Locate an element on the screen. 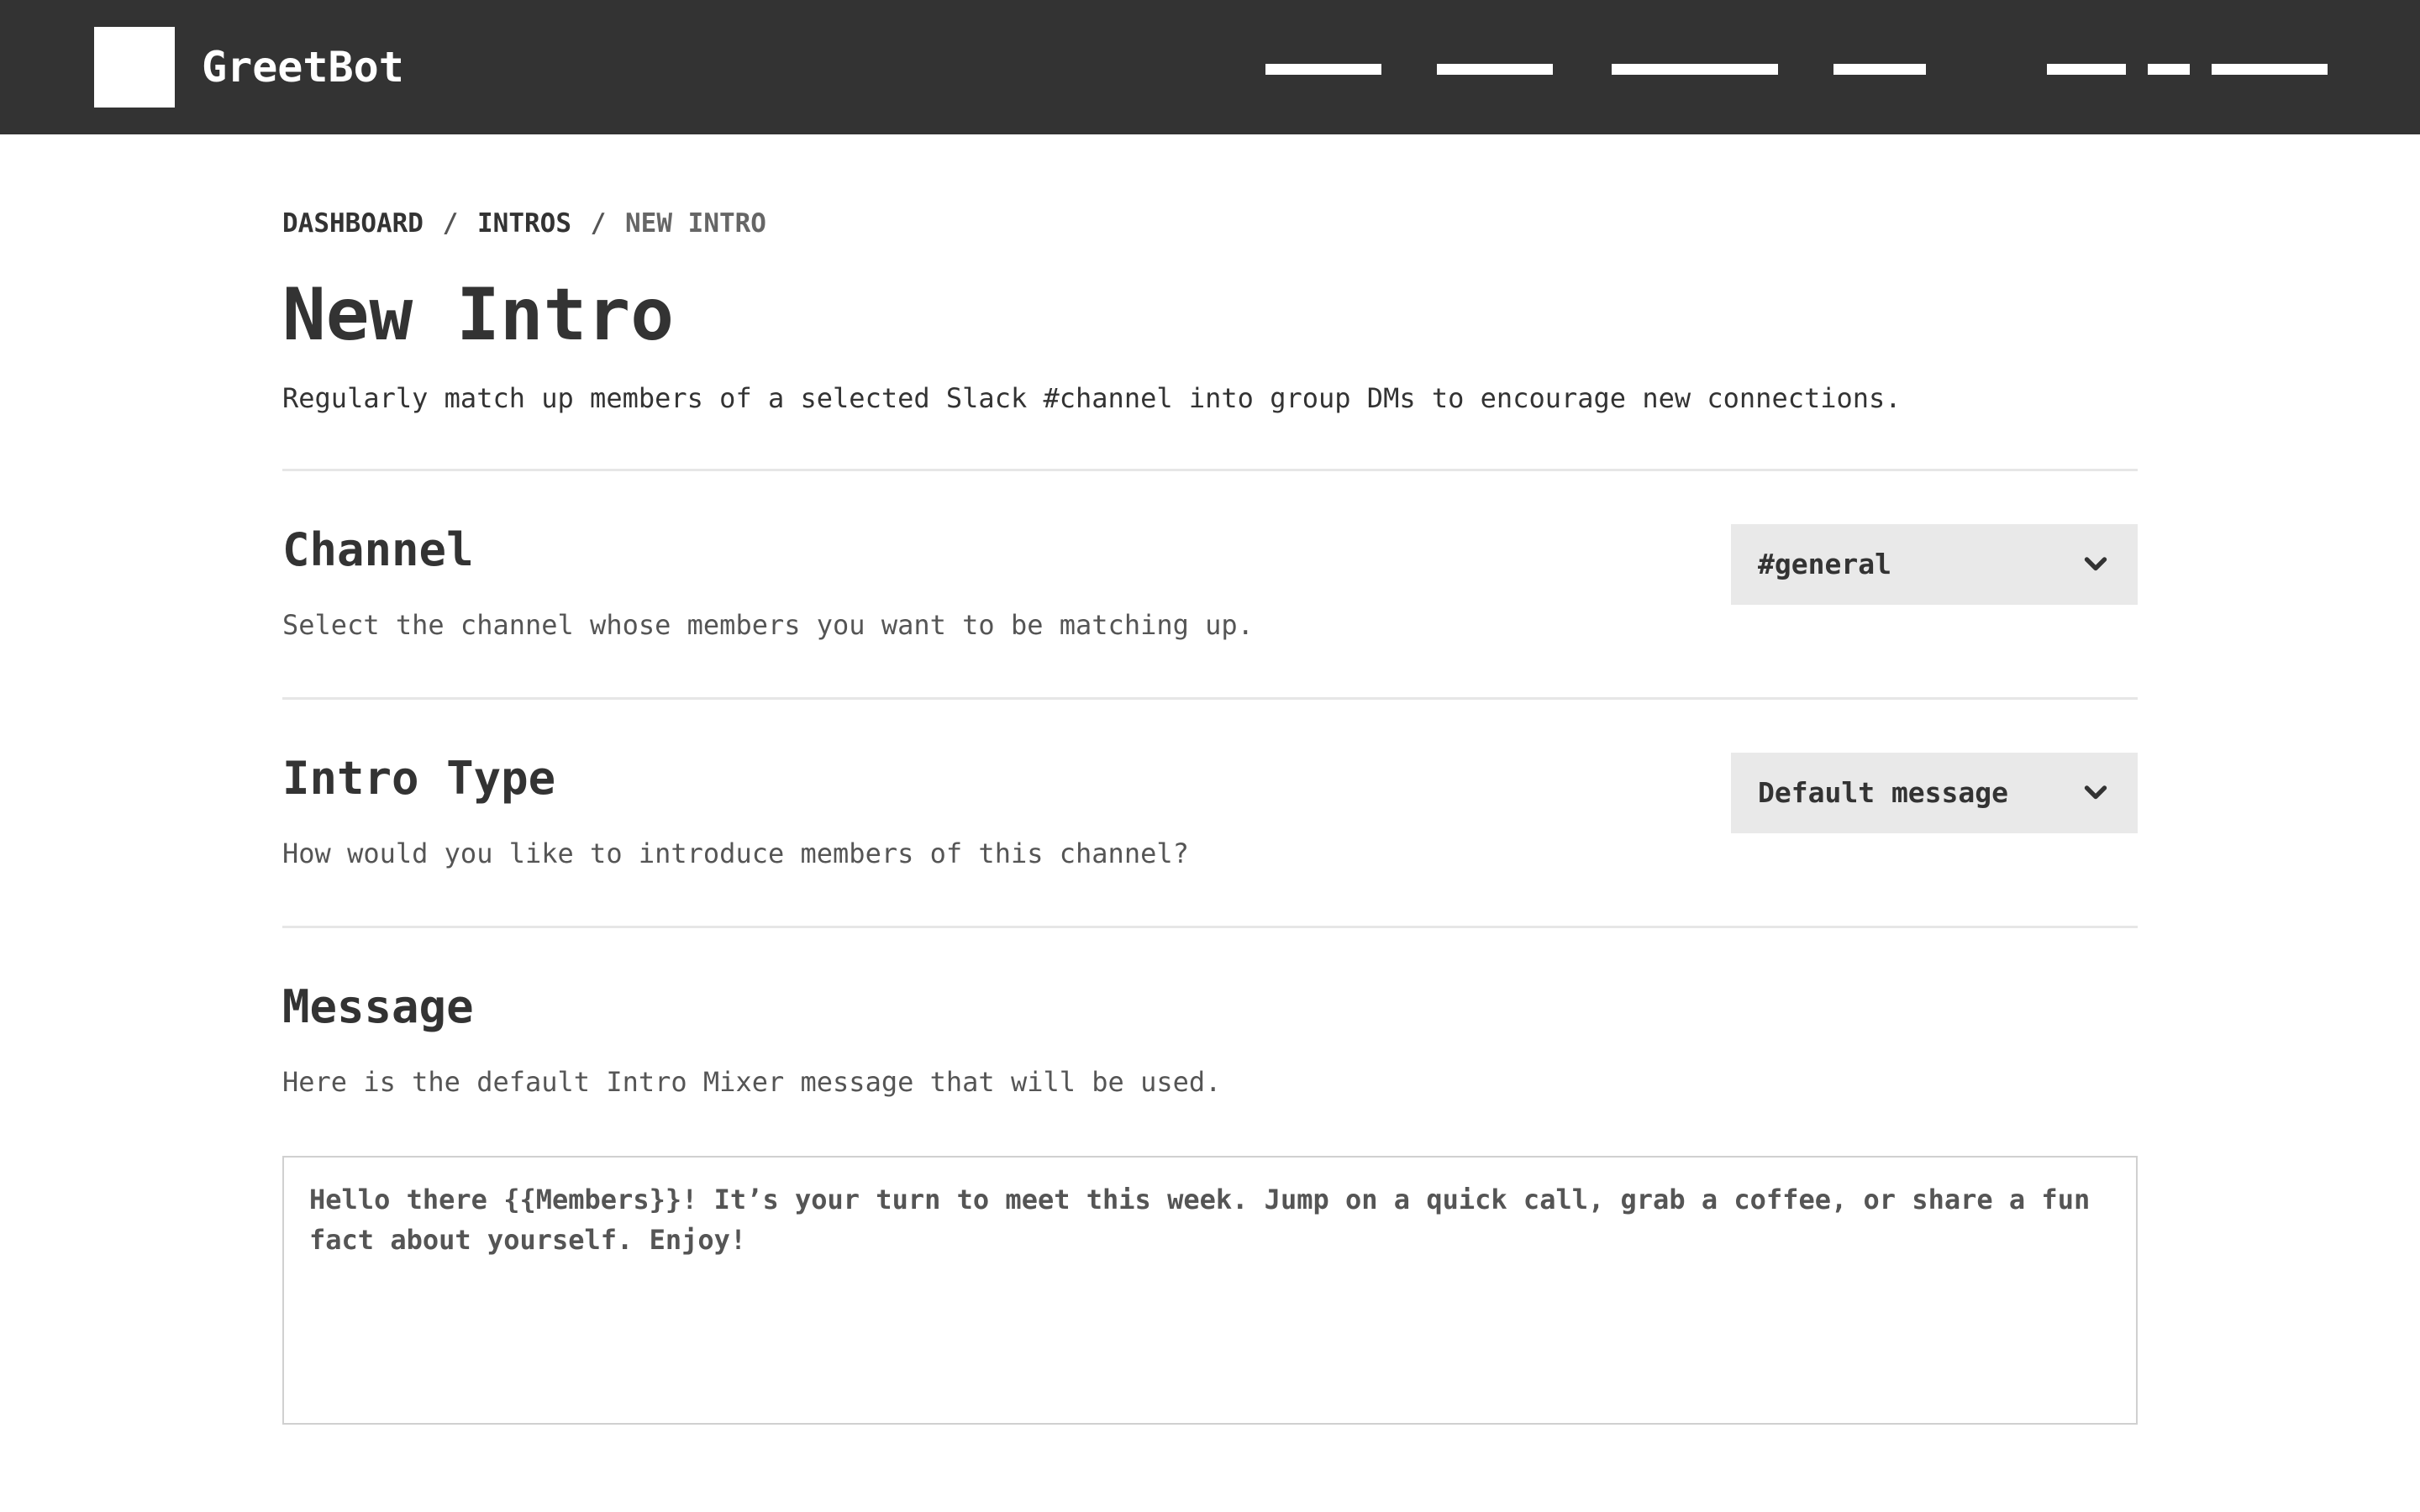 The width and height of the screenshot is (2420, 1512). intro-type-select: Default message is located at coordinates (1934, 793).